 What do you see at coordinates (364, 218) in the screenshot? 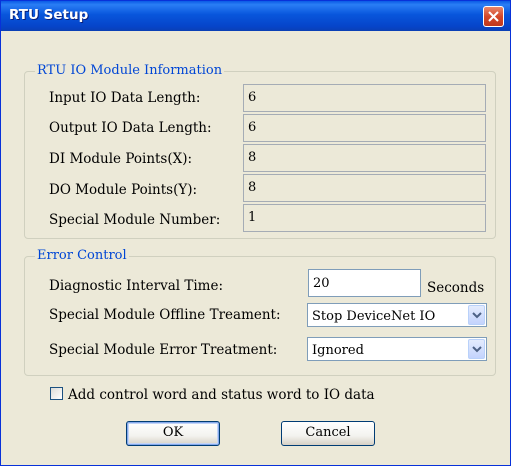
I see `special-module-number-value: 1` at bounding box center [364, 218].